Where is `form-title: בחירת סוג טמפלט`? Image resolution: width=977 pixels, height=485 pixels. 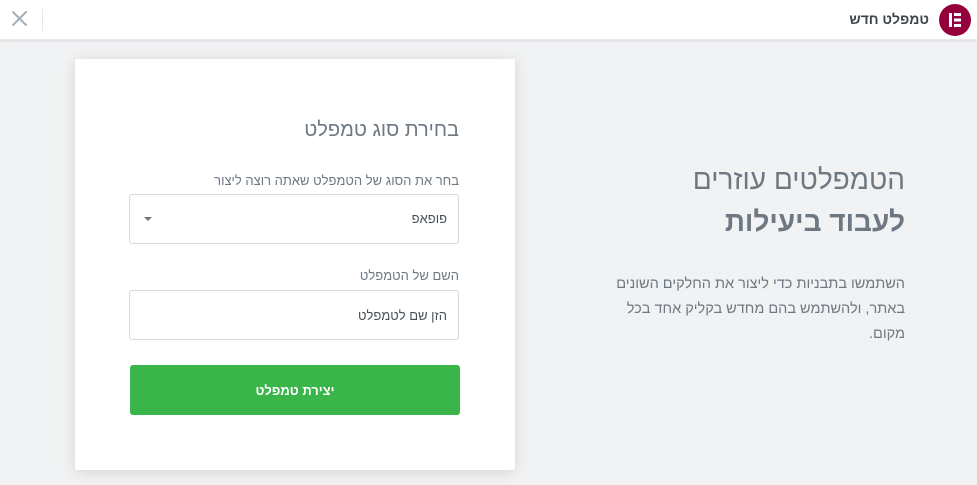
form-title: בחירת סוג טמפלט is located at coordinates (381, 130).